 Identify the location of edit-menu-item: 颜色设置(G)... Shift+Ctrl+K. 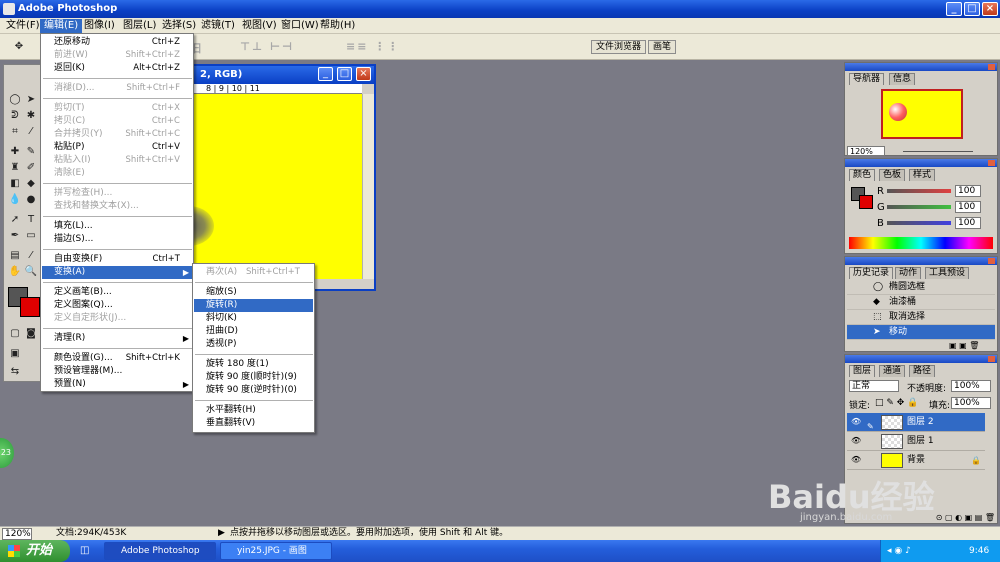
(117, 358).